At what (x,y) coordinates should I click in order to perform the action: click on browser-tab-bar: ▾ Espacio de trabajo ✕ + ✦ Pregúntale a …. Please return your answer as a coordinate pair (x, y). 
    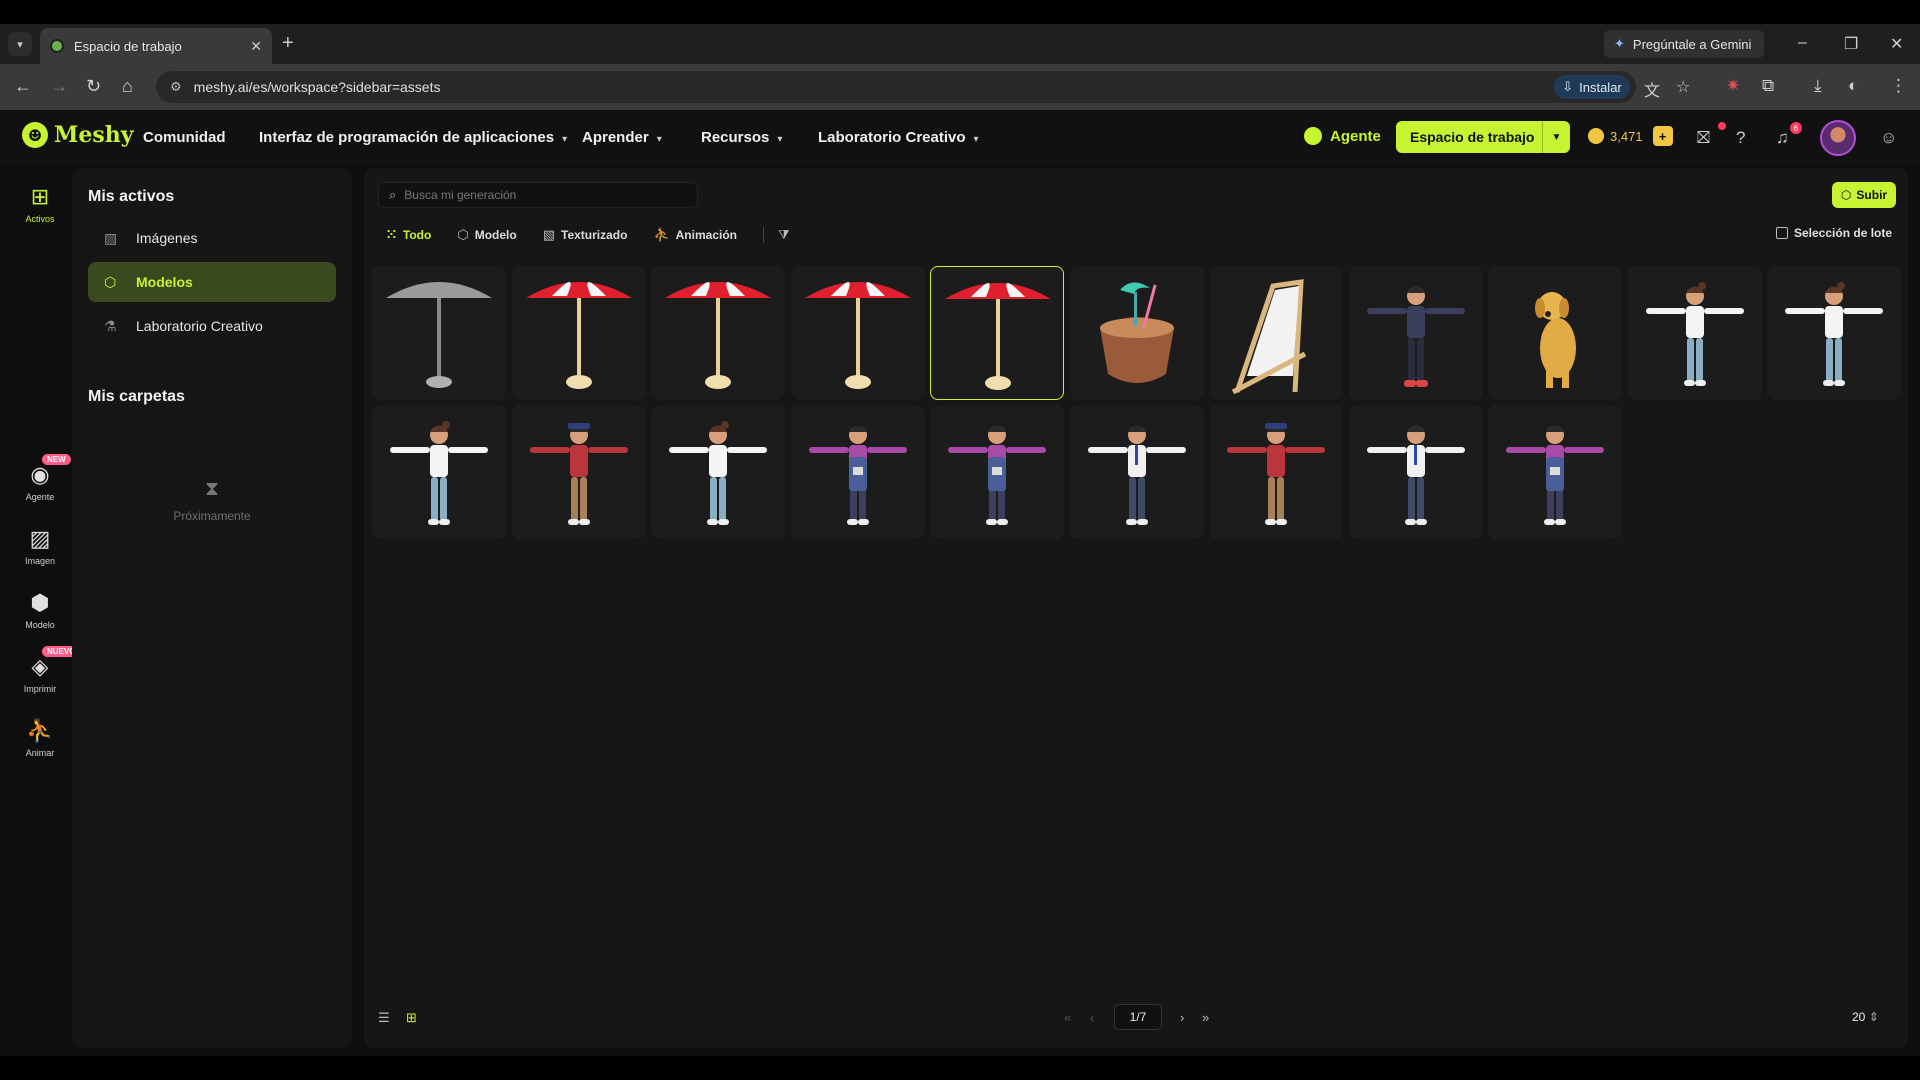
    Looking at the image, I should click on (960, 44).